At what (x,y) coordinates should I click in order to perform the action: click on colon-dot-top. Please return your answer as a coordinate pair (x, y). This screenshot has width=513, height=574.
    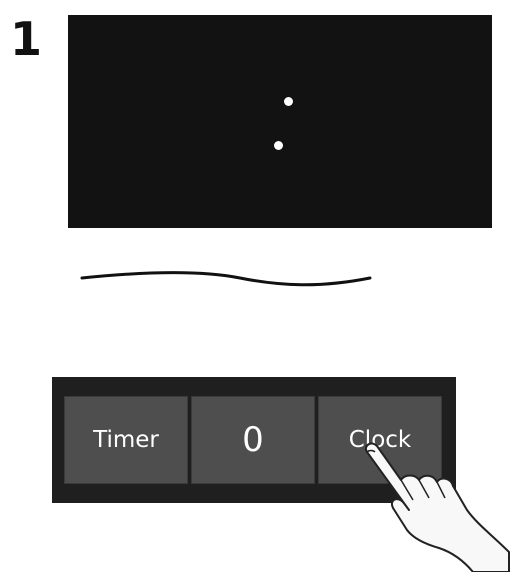
    Looking at the image, I should click on (288, 101).